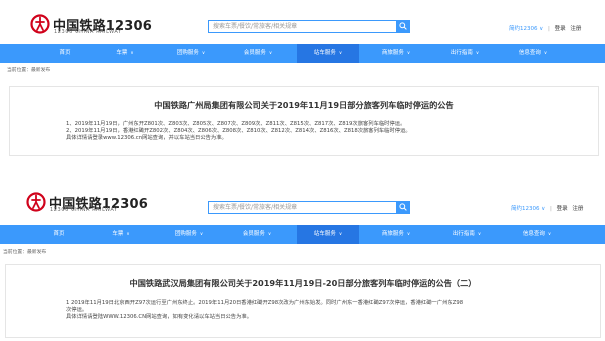  Describe the element at coordinates (146, 138) in the screenshot. I see `notice-line: 具体详情请登录www.12306.cn网站查询，并以车站当日公告为准。` at that location.